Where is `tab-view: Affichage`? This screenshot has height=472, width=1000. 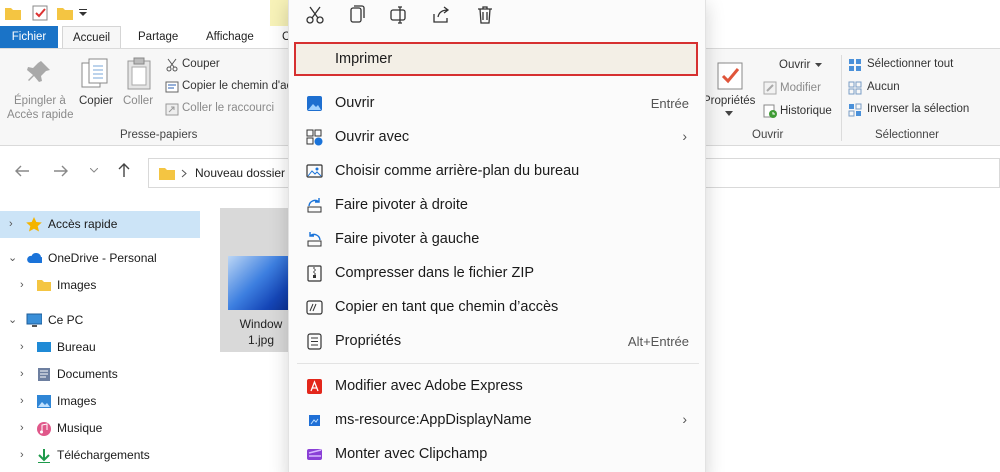 tab-view: Affichage is located at coordinates (230, 37).